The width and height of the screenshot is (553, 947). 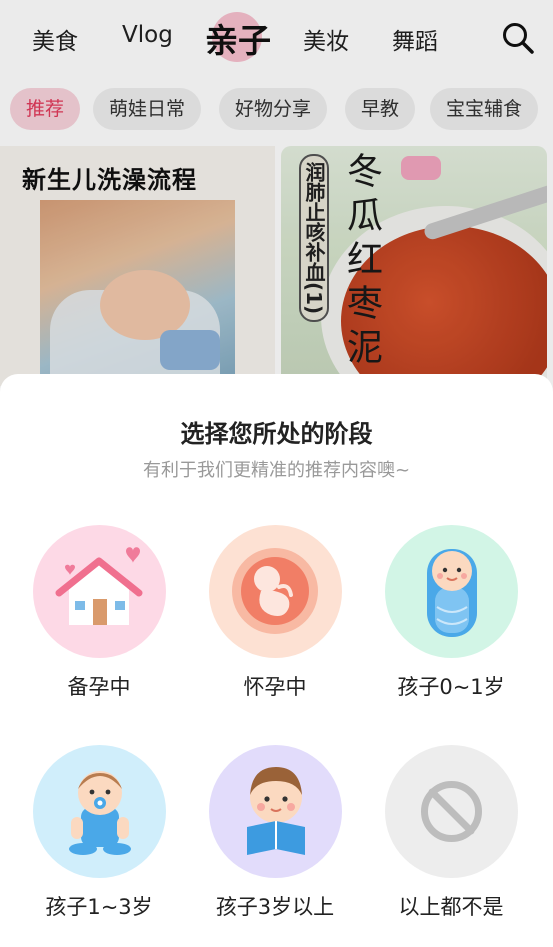 What do you see at coordinates (451, 687) in the screenshot?
I see `option-label: 孩子0~1岁` at bounding box center [451, 687].